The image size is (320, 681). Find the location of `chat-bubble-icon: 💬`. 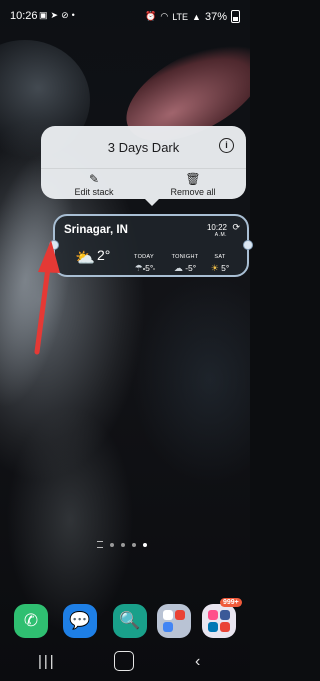

chat-bubble-icon: 💬 is located at coordinates (80, 620).